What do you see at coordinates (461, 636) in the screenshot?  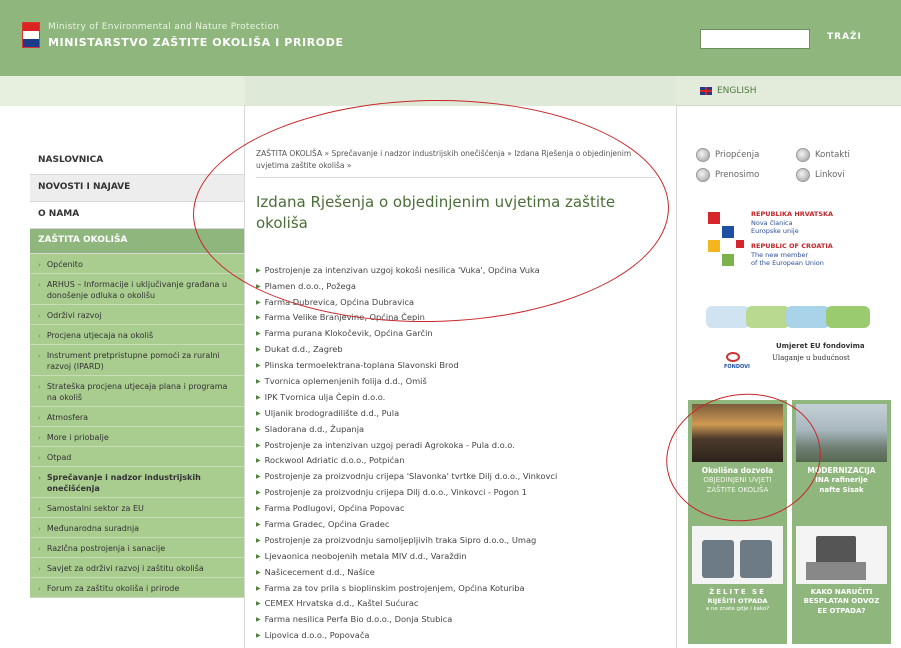 I see `company-link: Lipovica d.o.o., Popovača` at bounding box center [461, 636].